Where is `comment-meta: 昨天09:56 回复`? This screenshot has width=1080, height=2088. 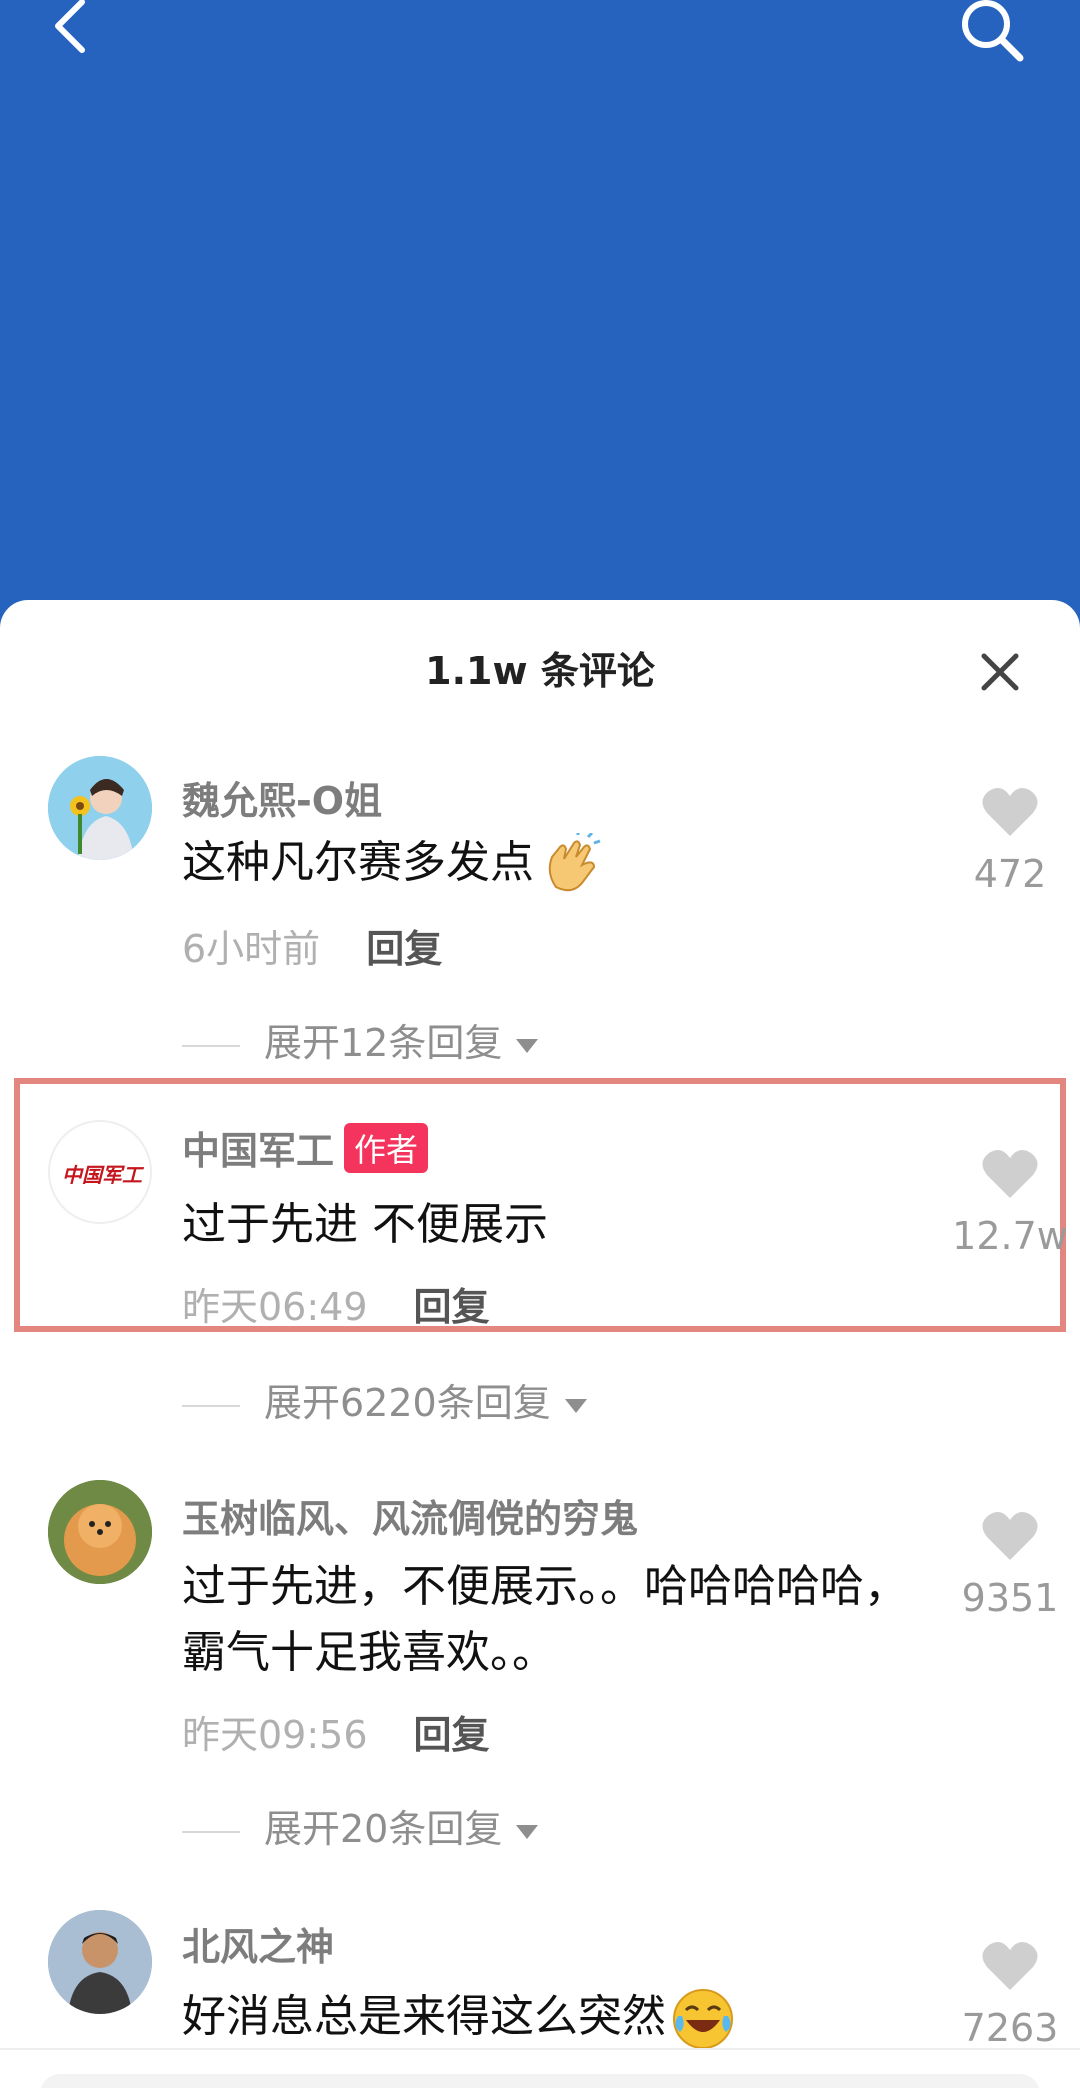
comment-meta: 昨天09:56 回复 is located at coordinates (336, 1731).